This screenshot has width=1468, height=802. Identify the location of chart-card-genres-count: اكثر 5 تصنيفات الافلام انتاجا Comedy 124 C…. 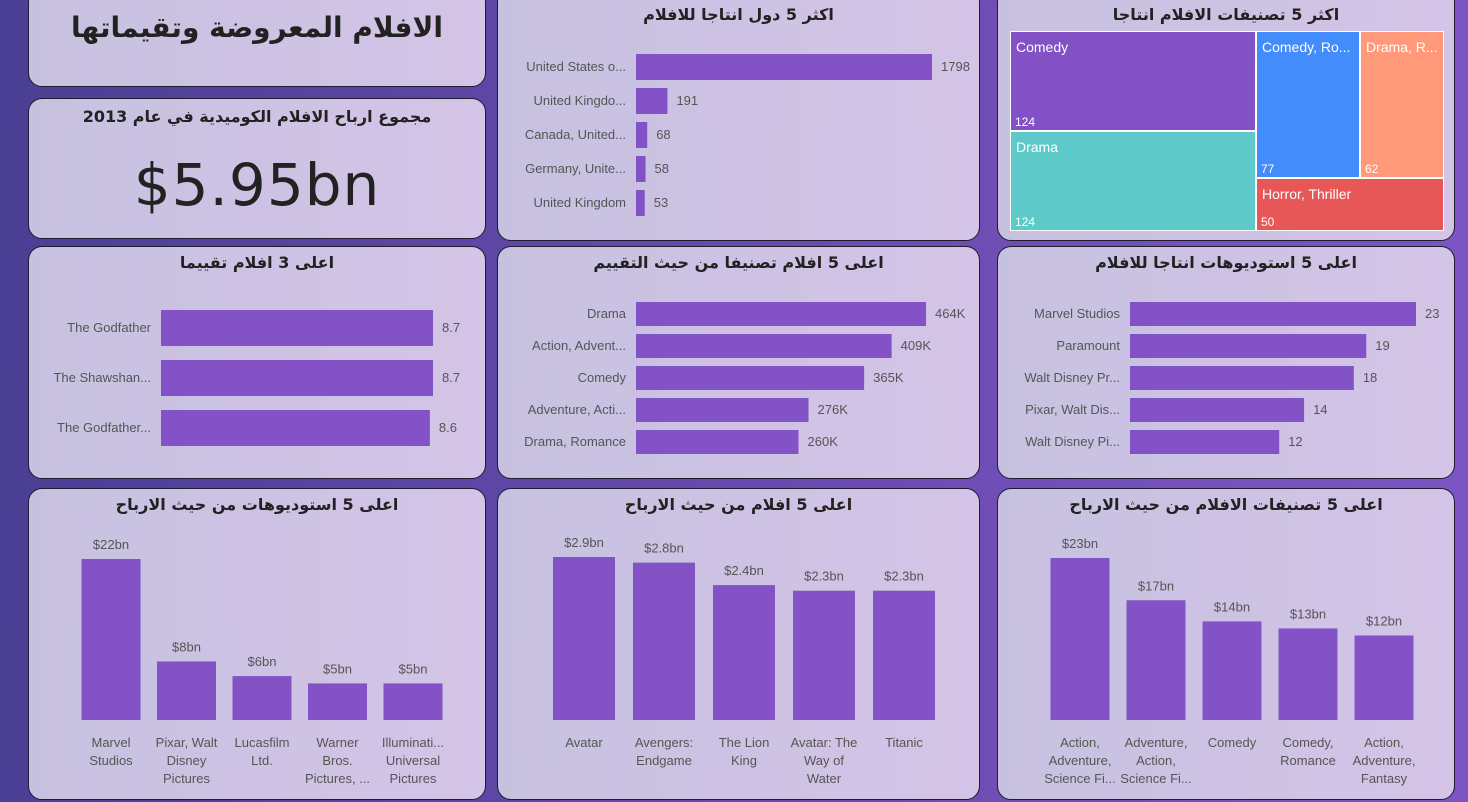
(1226, 120).